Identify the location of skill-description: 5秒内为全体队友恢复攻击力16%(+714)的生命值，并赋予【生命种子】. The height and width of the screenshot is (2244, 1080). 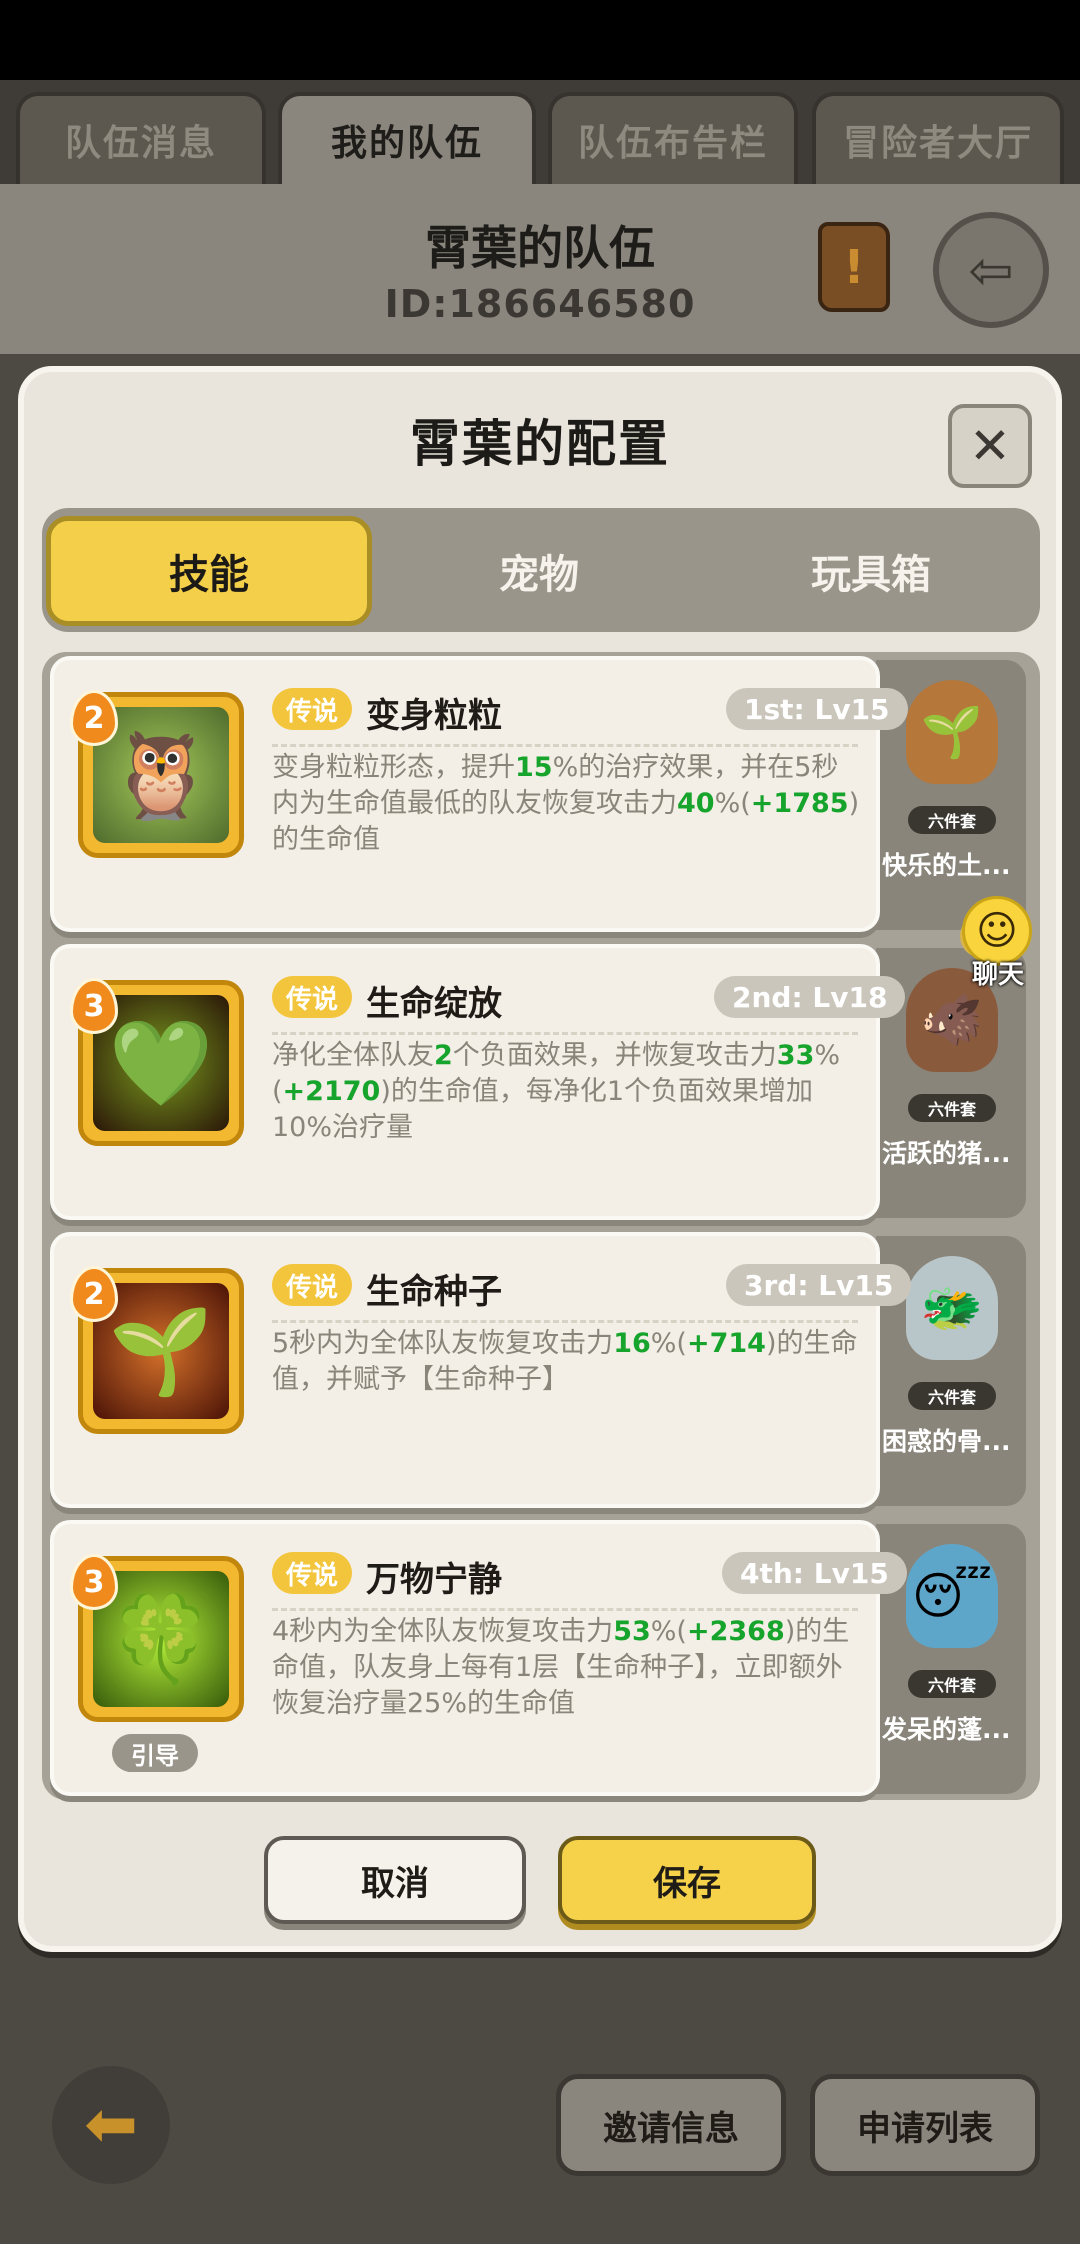
(568, 1362).